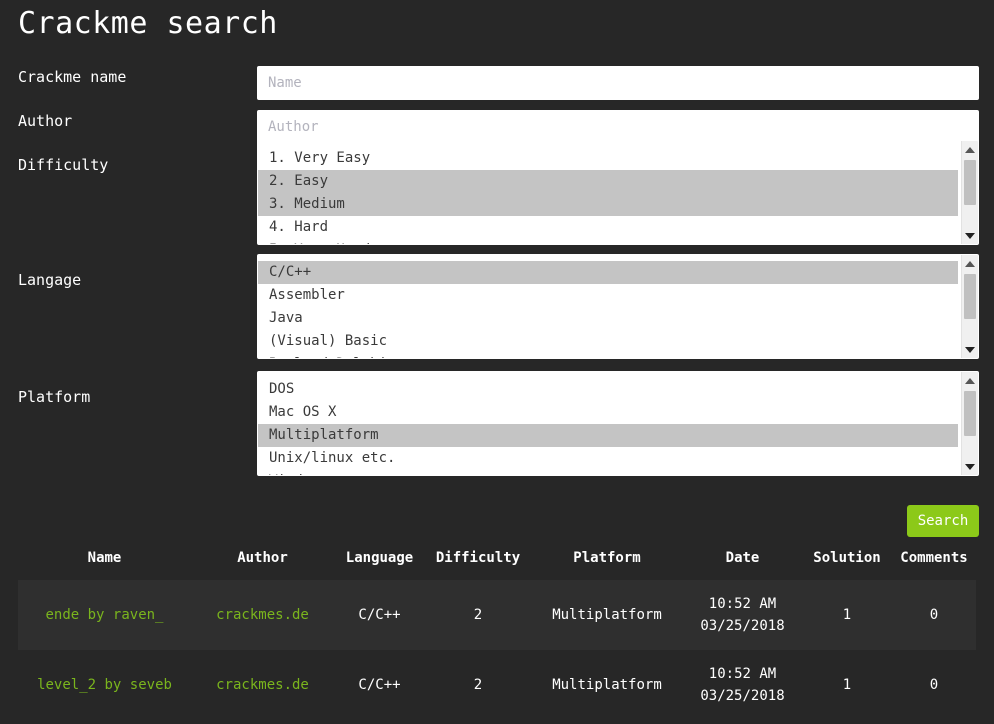 This screenshot has width=994, height=724. I want to click on label-langage: Langage, so click(50, 280).